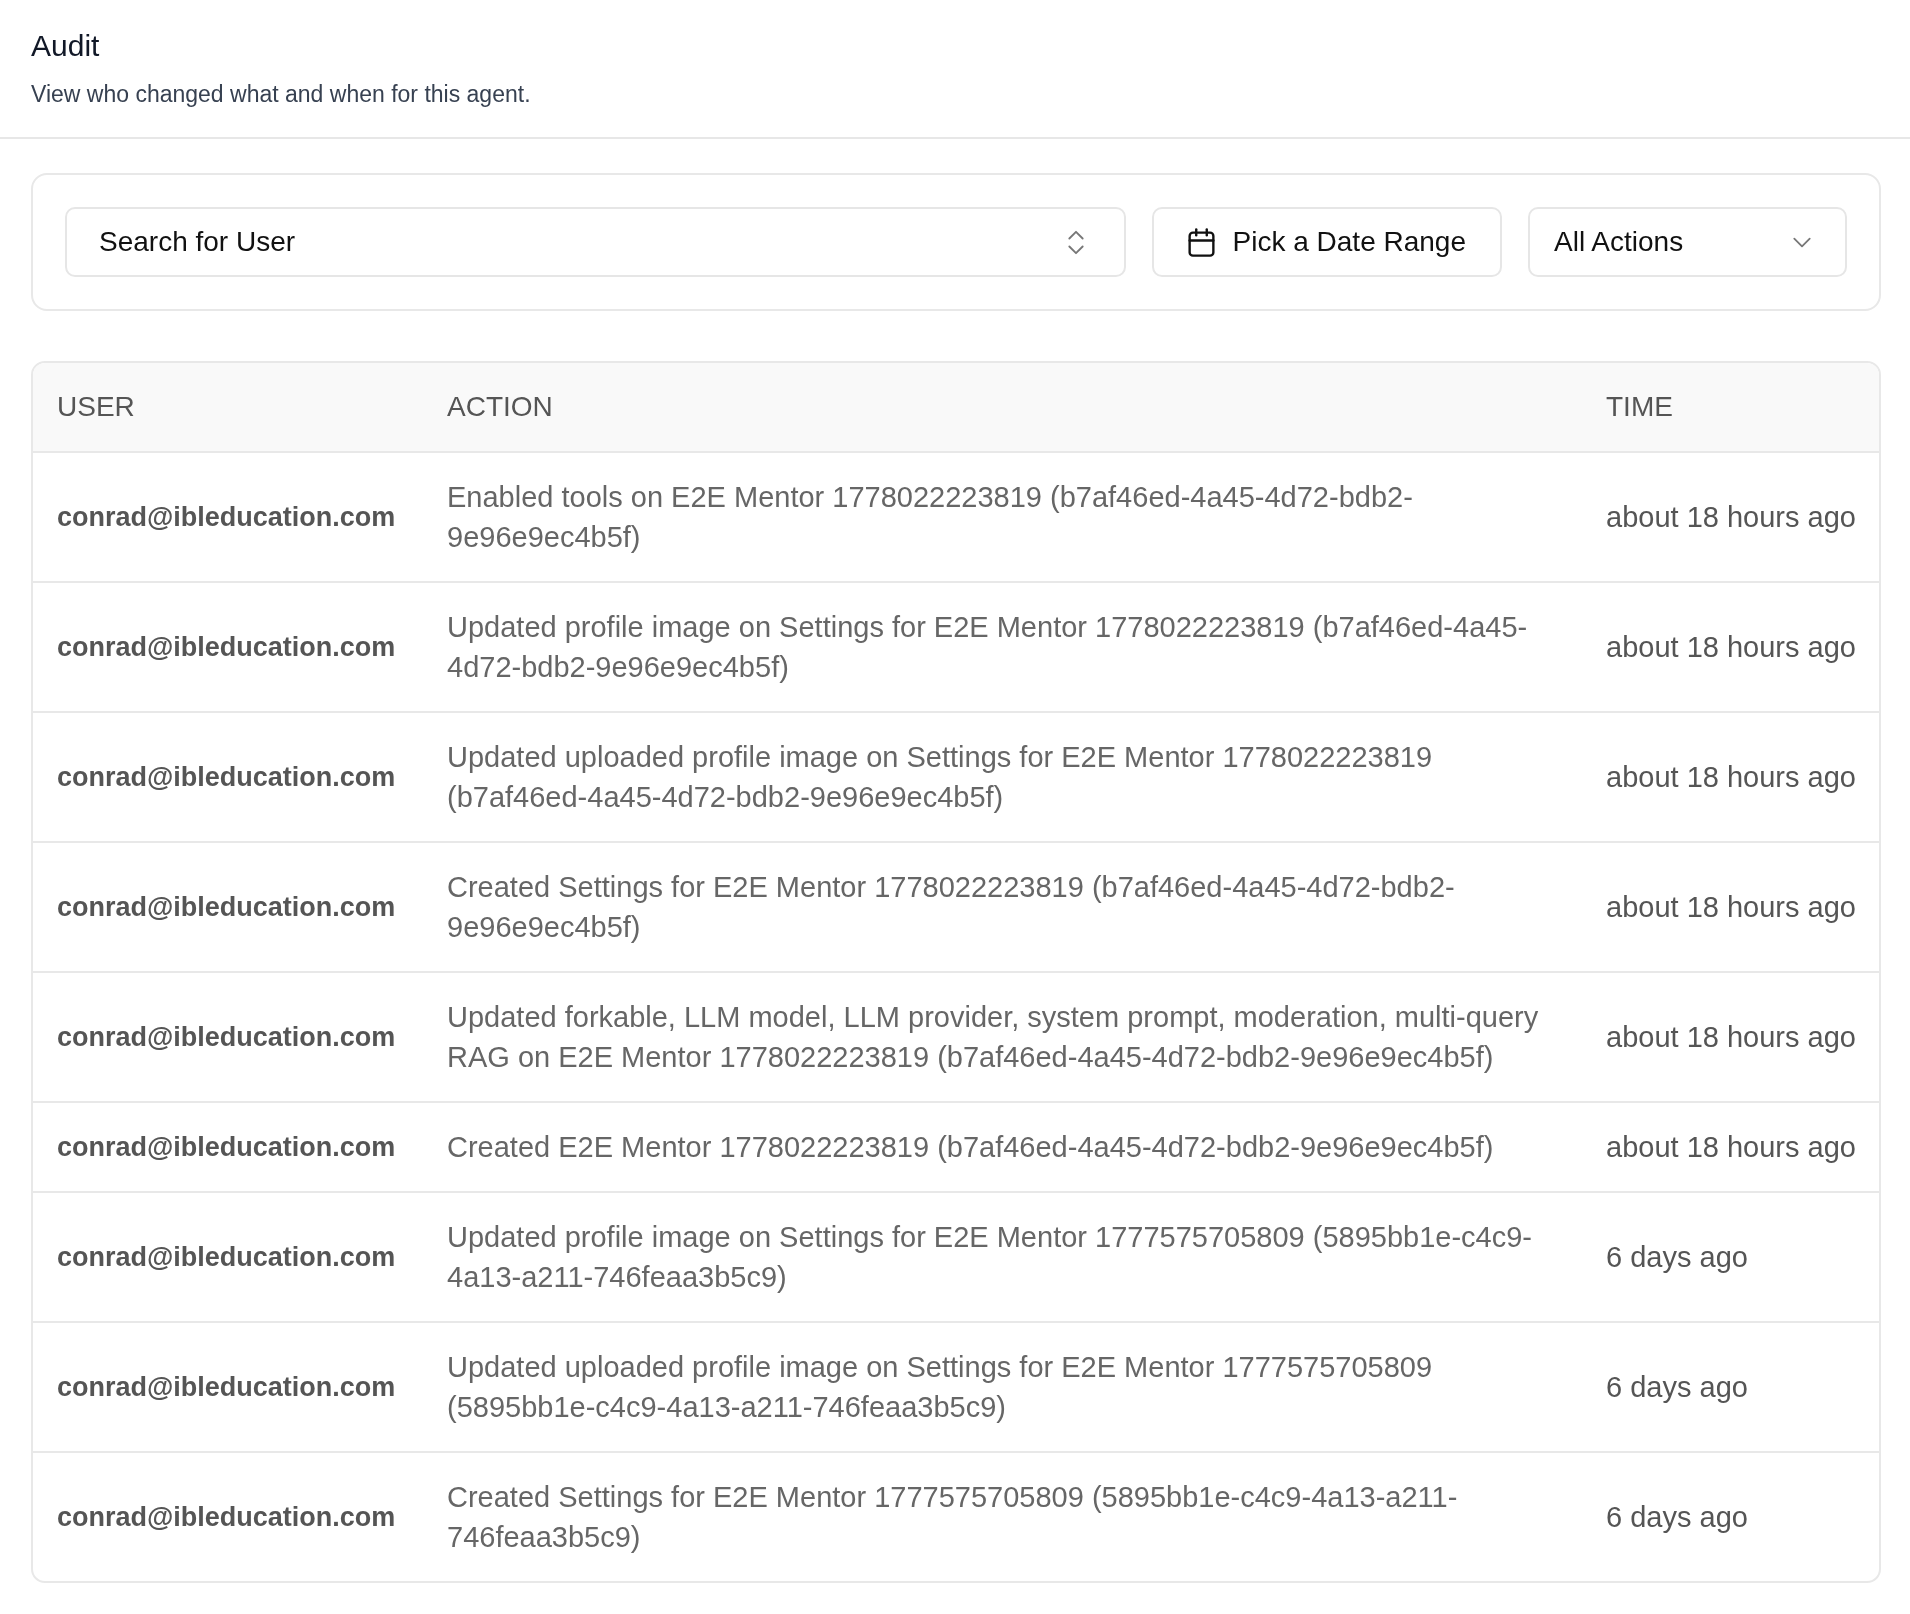  Describe the element at coordinates (1326, 242) in the screenshot. I see `date-range-button: Pick a Date Range` at that location.